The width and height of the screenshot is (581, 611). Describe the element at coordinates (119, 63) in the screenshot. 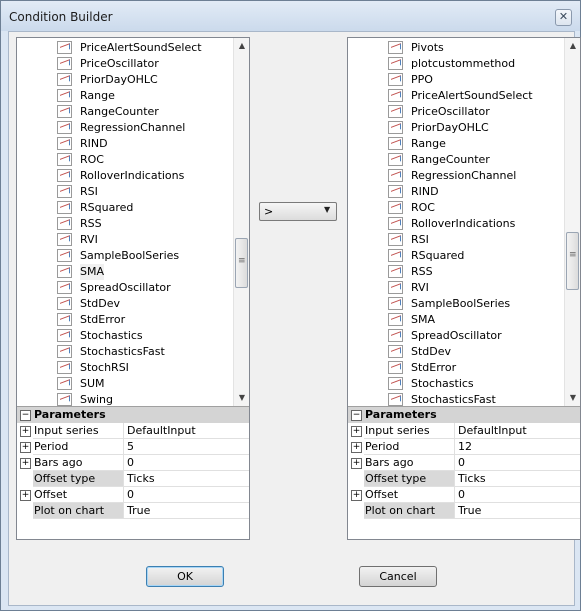

I see `list-item-label: PriceOscillator` at that location.